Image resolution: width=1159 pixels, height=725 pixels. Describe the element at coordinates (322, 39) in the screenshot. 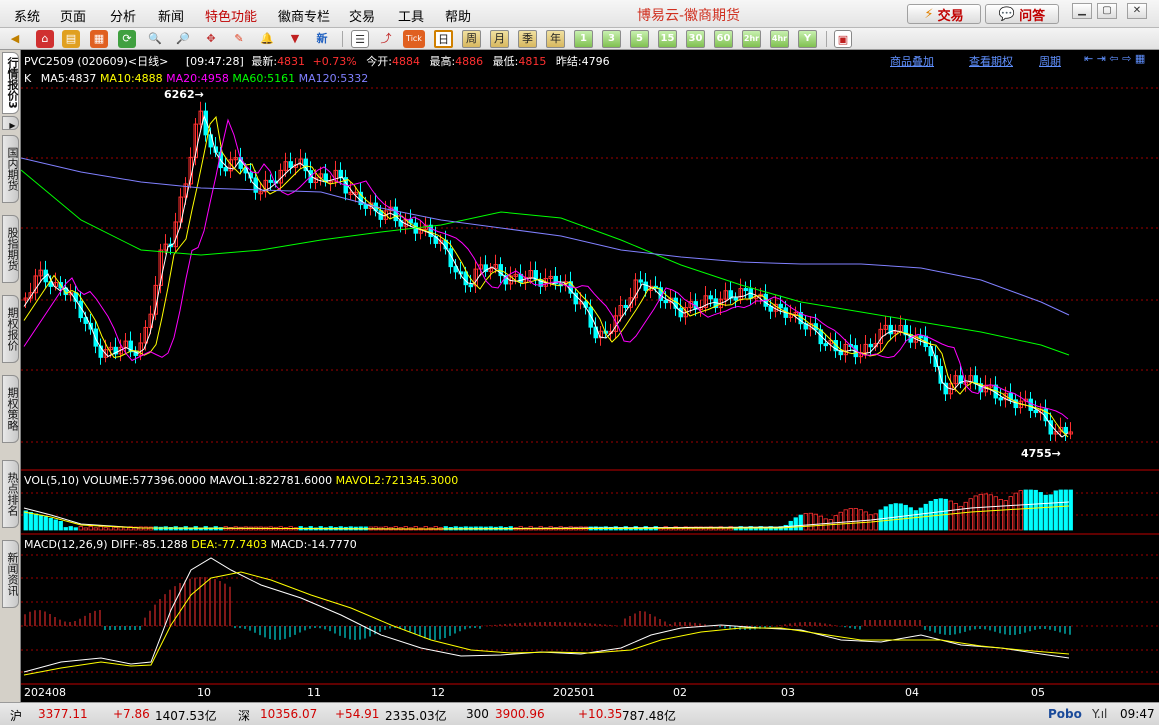

I see `new-badge-icon: 新` at that location.